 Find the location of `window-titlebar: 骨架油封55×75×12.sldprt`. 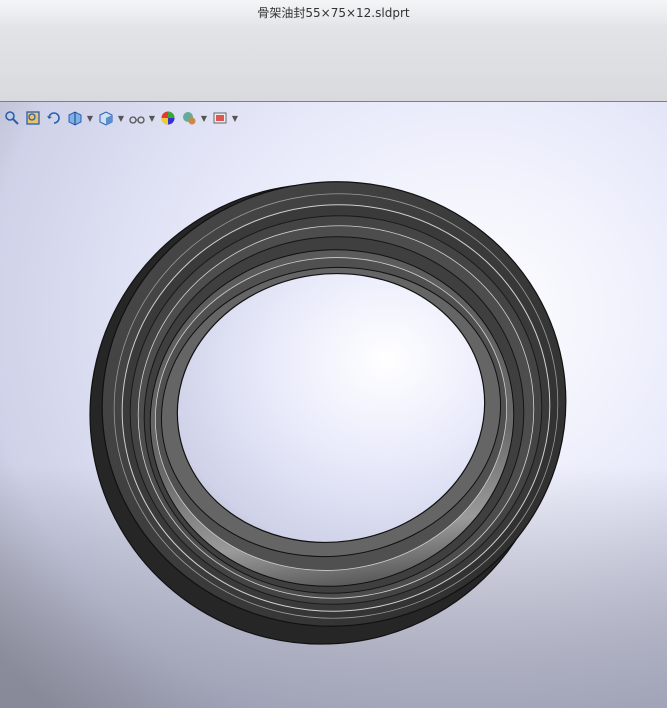

window-titlebar: 骨架油封55×75×12.sldprt is located at coordinates (333, 12).